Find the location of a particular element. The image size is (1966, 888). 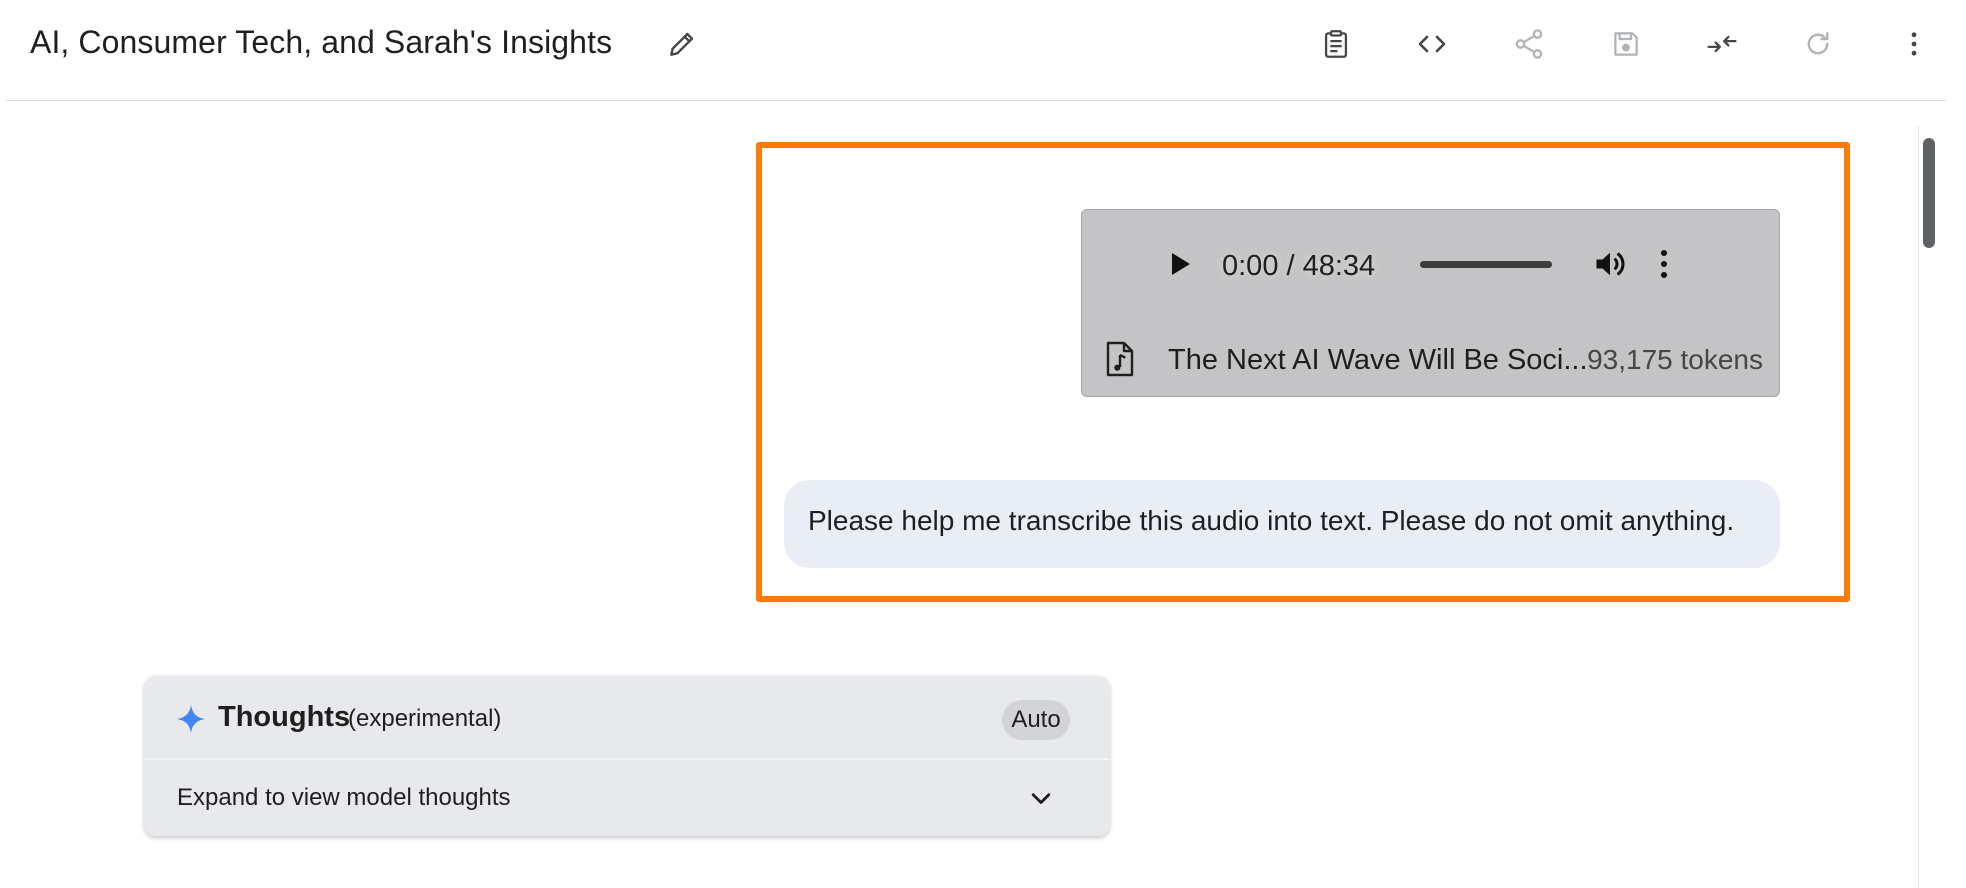

header-divider is located at coordinates (976, 100).